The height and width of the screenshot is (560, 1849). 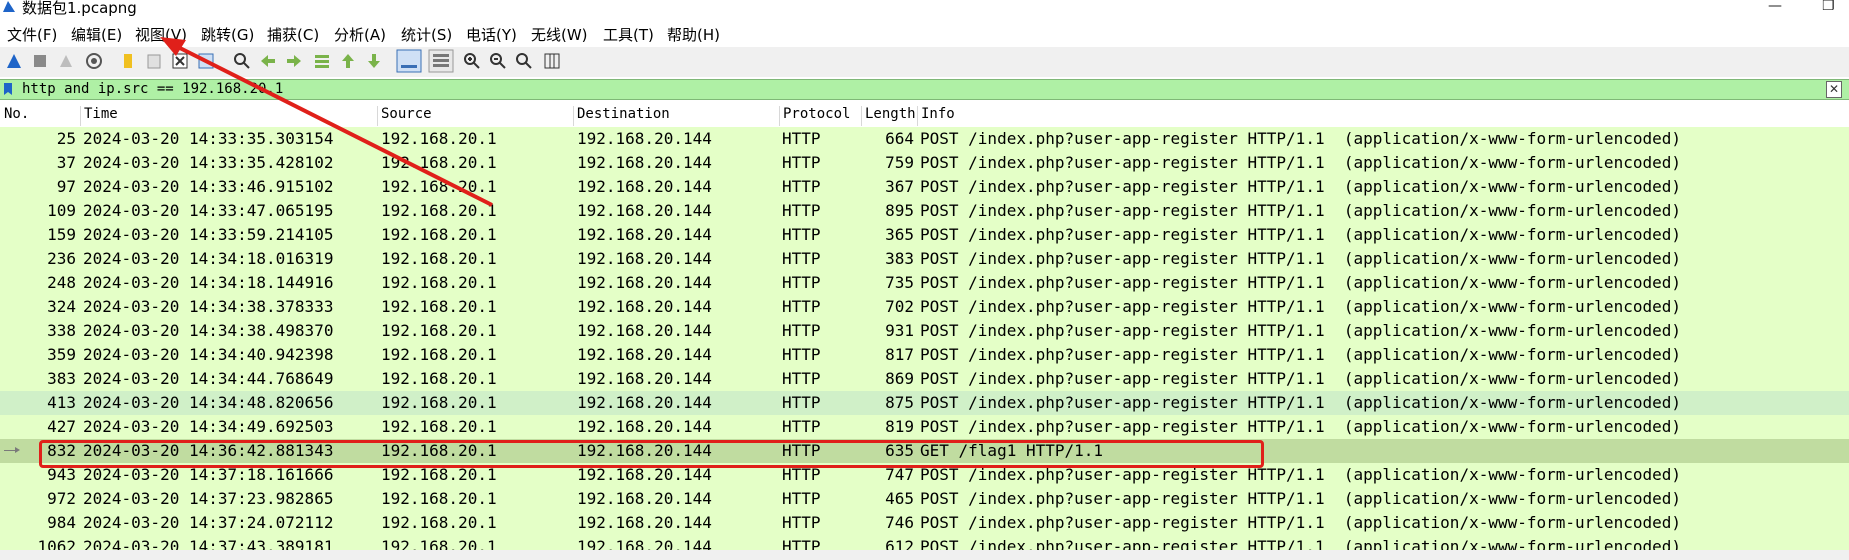 I want to click on autoscroll-icon, so click(x=409, y=61).